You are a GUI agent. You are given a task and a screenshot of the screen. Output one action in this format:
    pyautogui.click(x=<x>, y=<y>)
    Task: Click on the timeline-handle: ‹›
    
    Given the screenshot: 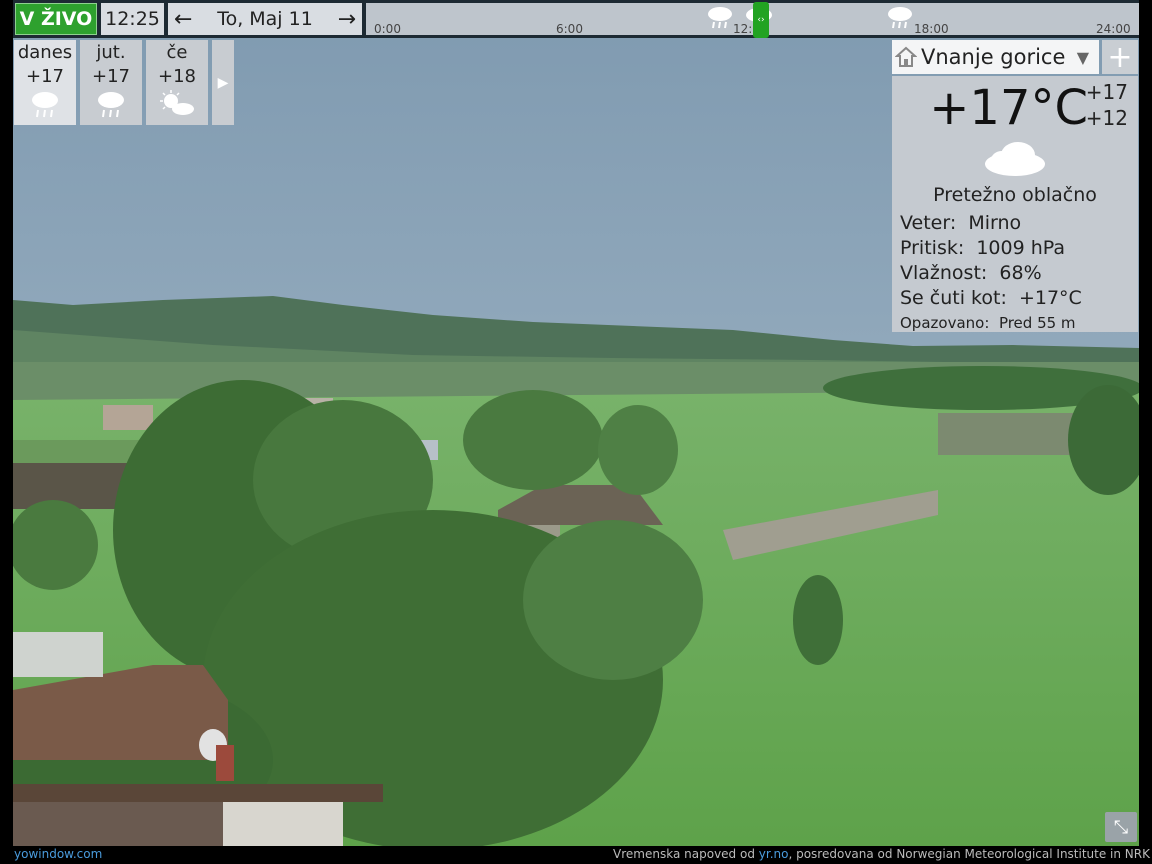 What is the action you would take?
    pyautogui.click(x=761, y=20)
    